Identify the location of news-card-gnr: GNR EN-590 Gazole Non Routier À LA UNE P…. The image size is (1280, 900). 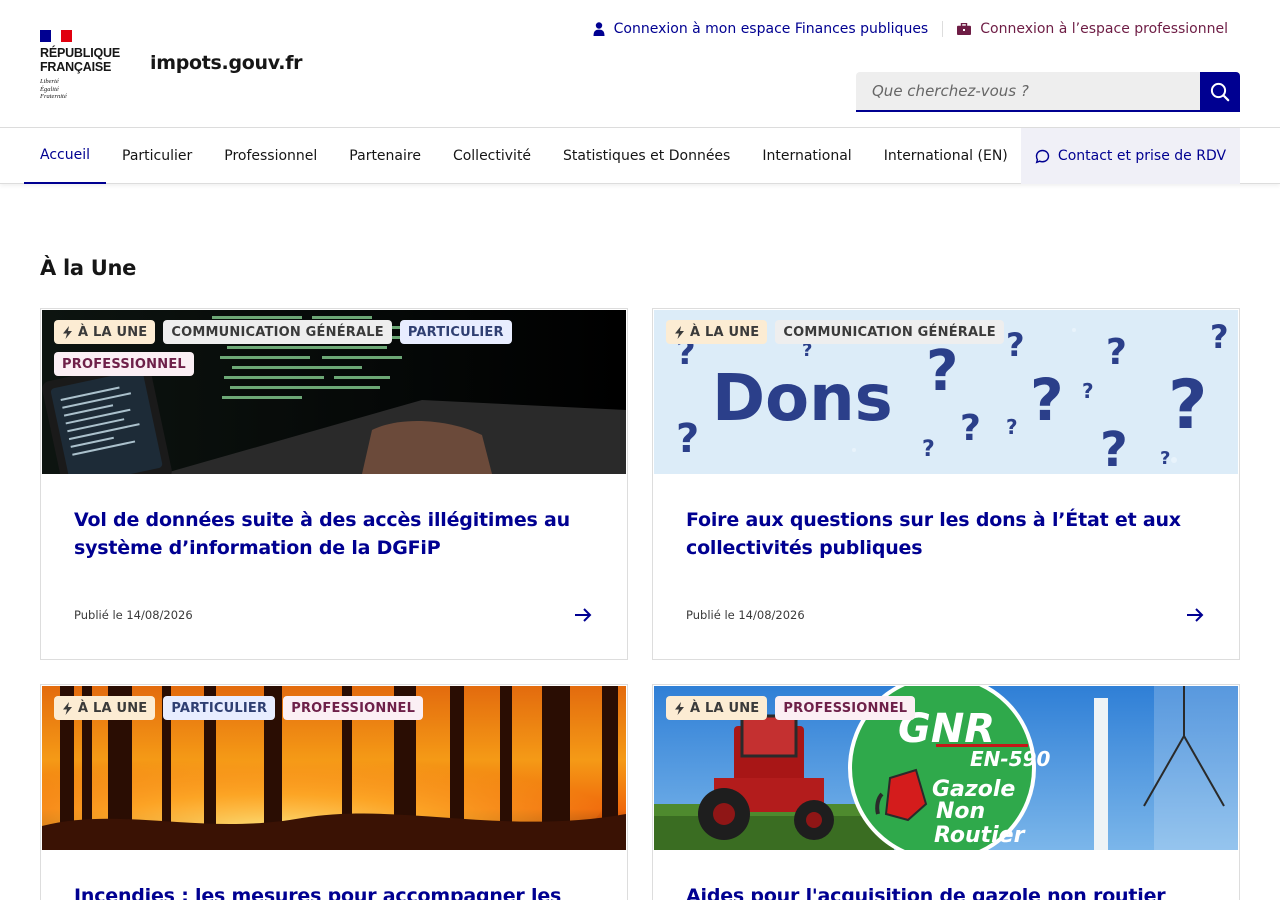
(946, 792).